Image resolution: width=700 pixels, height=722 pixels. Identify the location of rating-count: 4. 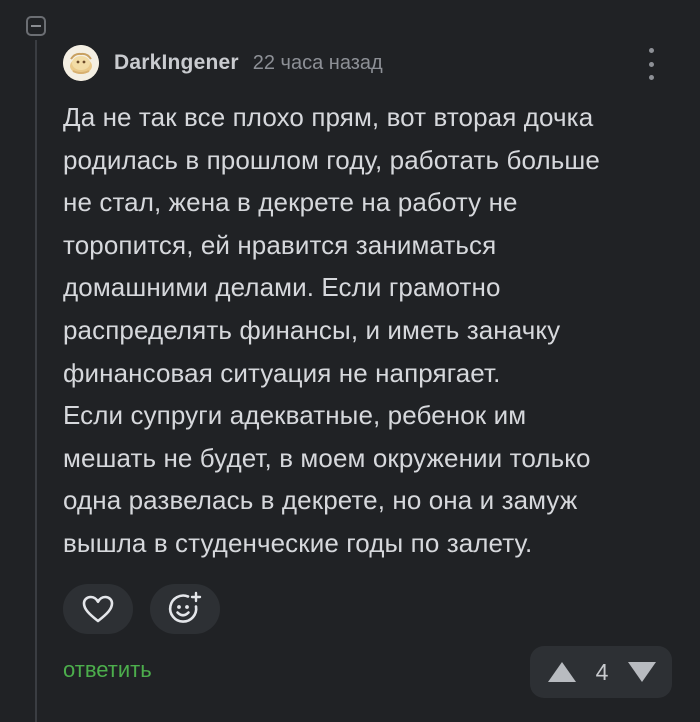
(602, 671).